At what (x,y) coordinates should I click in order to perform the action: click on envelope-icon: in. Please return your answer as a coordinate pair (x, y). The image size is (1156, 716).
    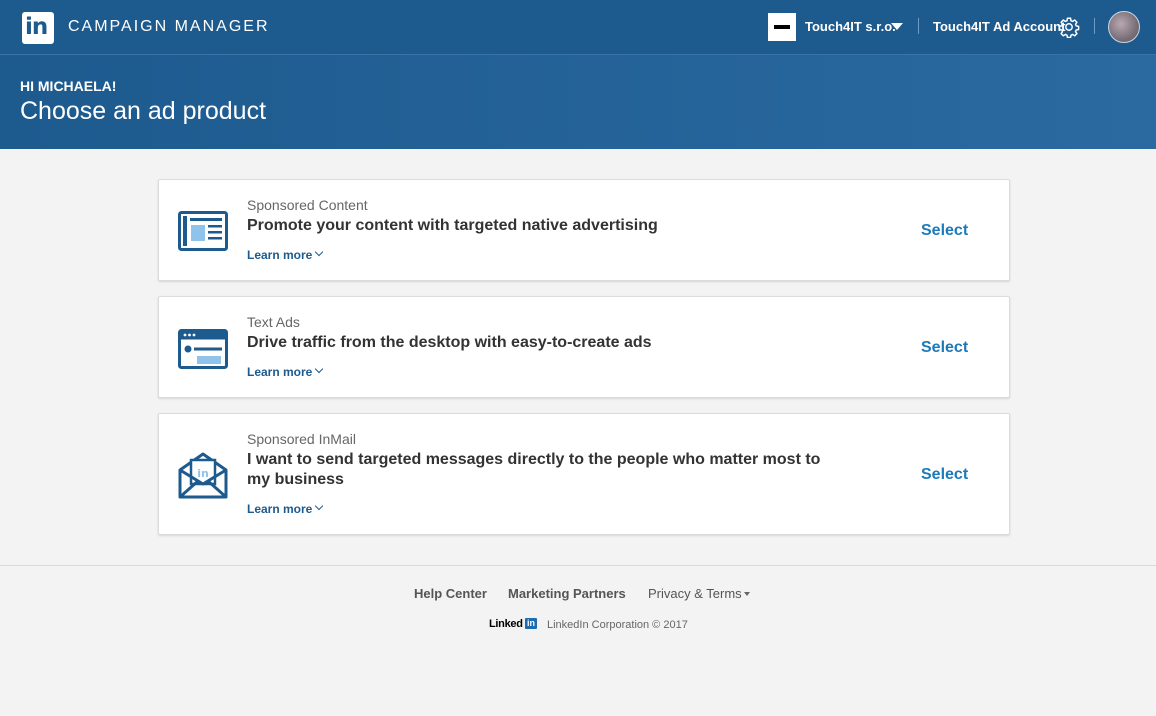
    Looking at the image, I should click on (203, 475).